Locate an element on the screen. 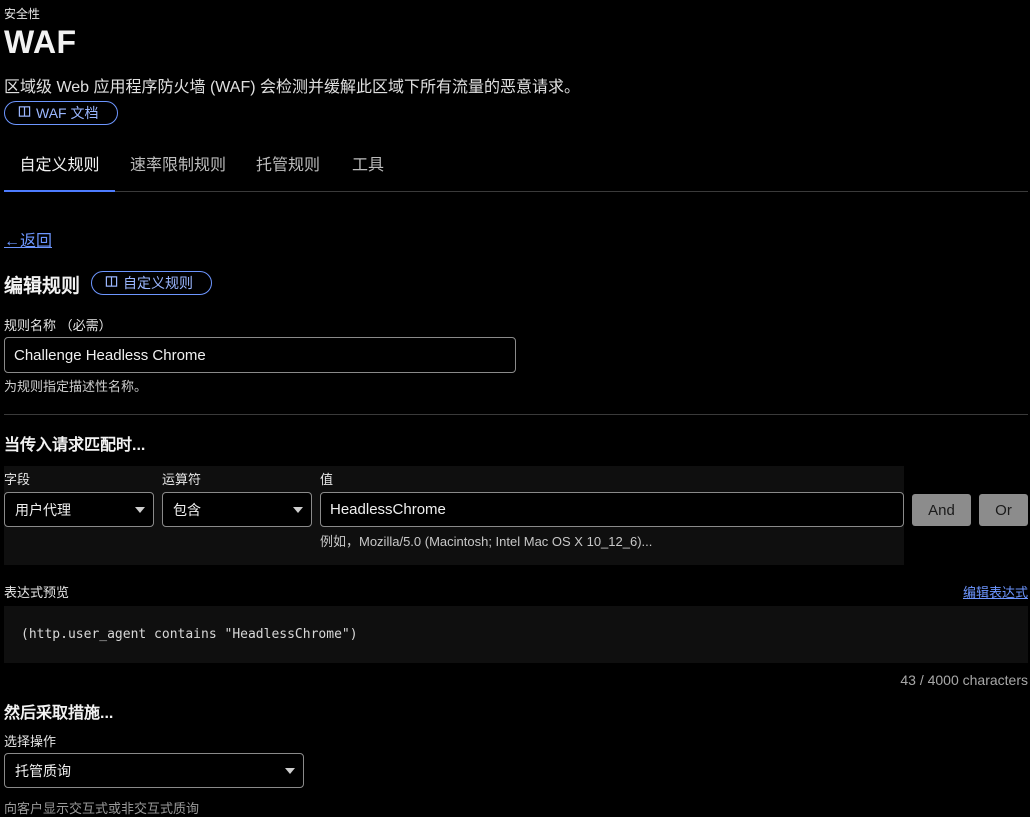 Image resolution: width=1030 pixels, height=817 pixels. value-input: HeadlessChrome is located at coordinates (612, 509).